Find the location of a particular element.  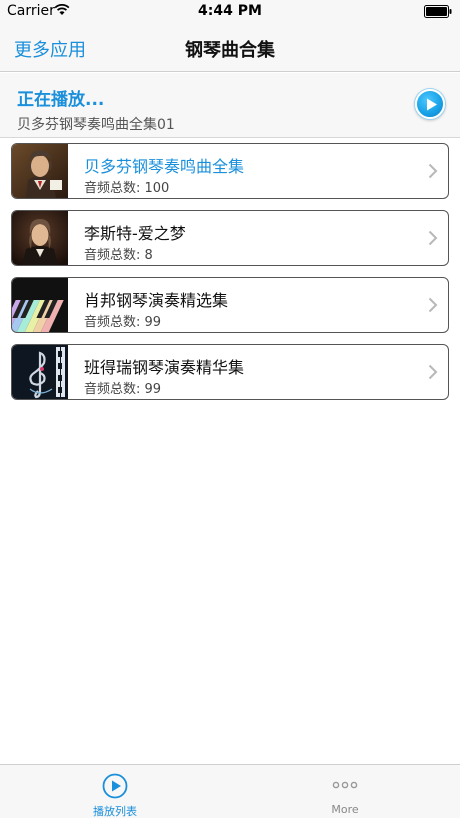

tab-more: More is located at coordinates (345, 791).